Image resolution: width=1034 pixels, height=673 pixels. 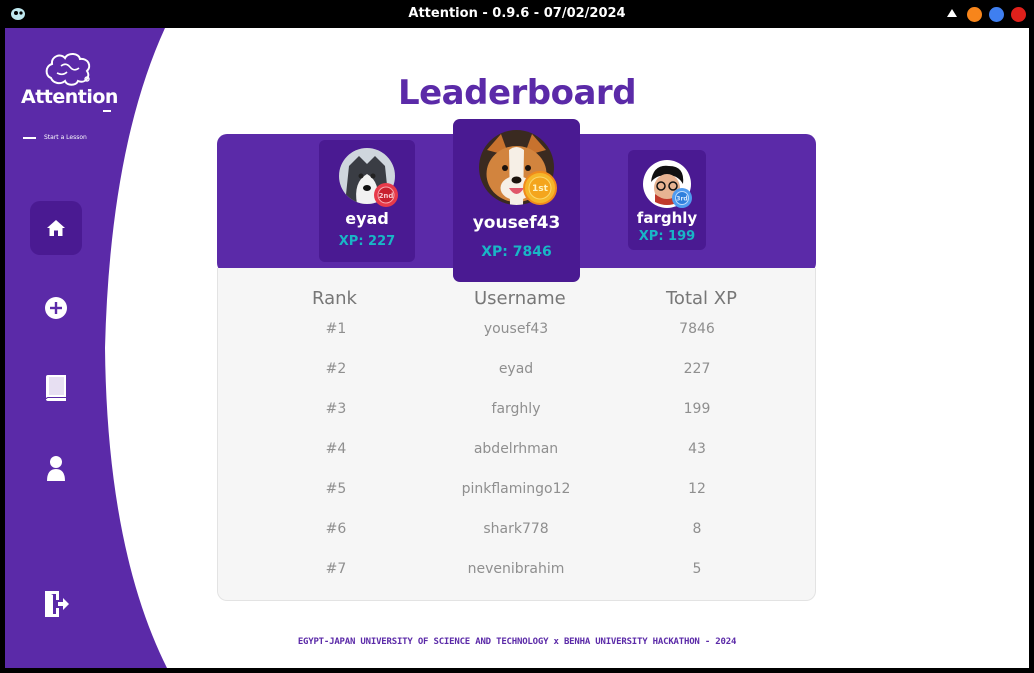 What do you see at coordinates (667, 236) in the screenshot?
I see `podium-xp: XP: 199` at bounding box center [667, 236].